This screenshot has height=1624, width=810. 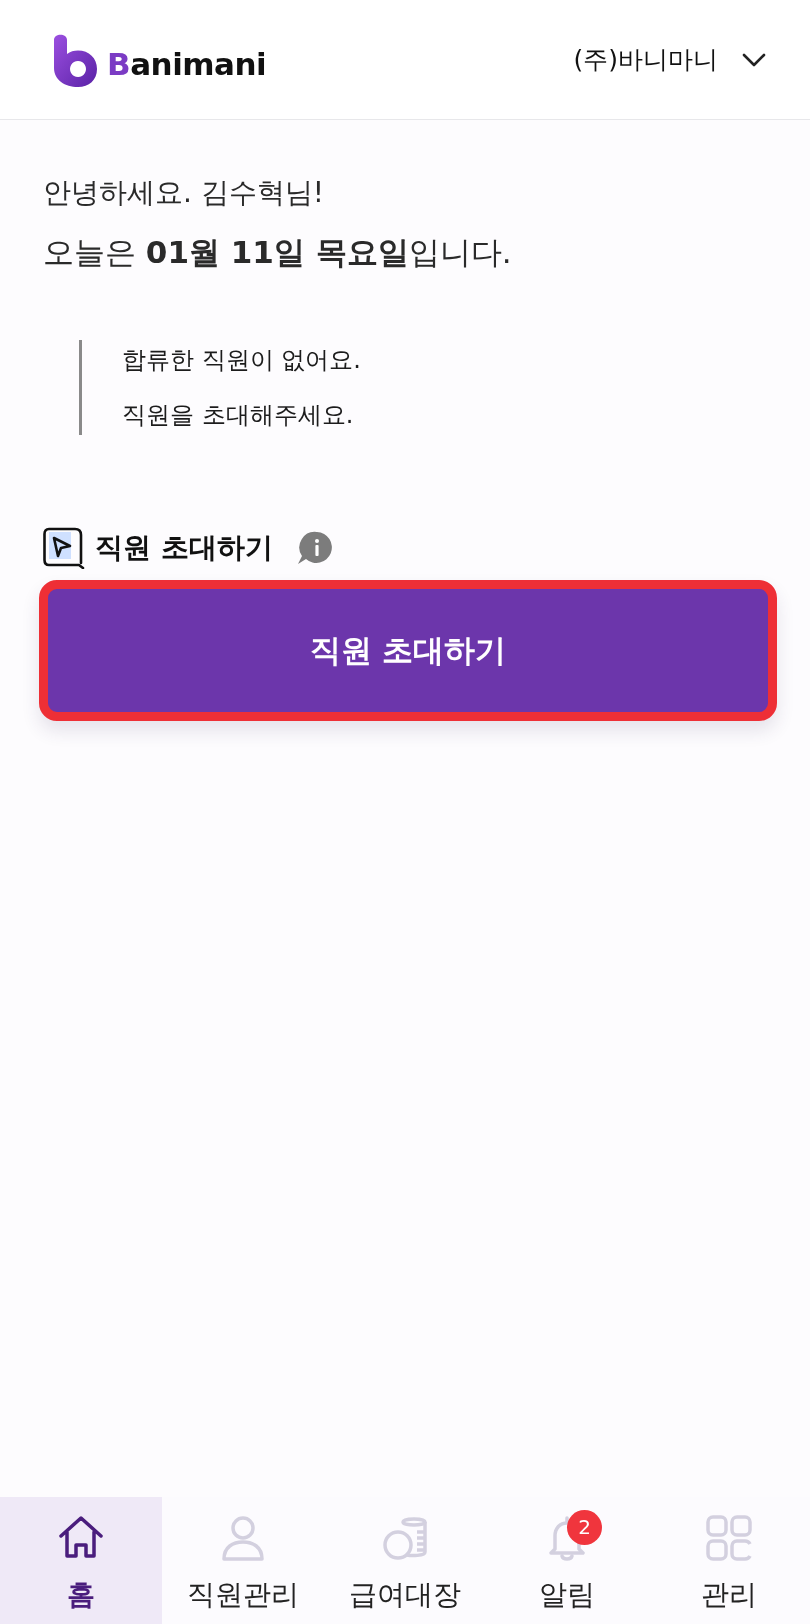 I want to click on brand-wordmark: Banimani, so click(x=187, y=62).